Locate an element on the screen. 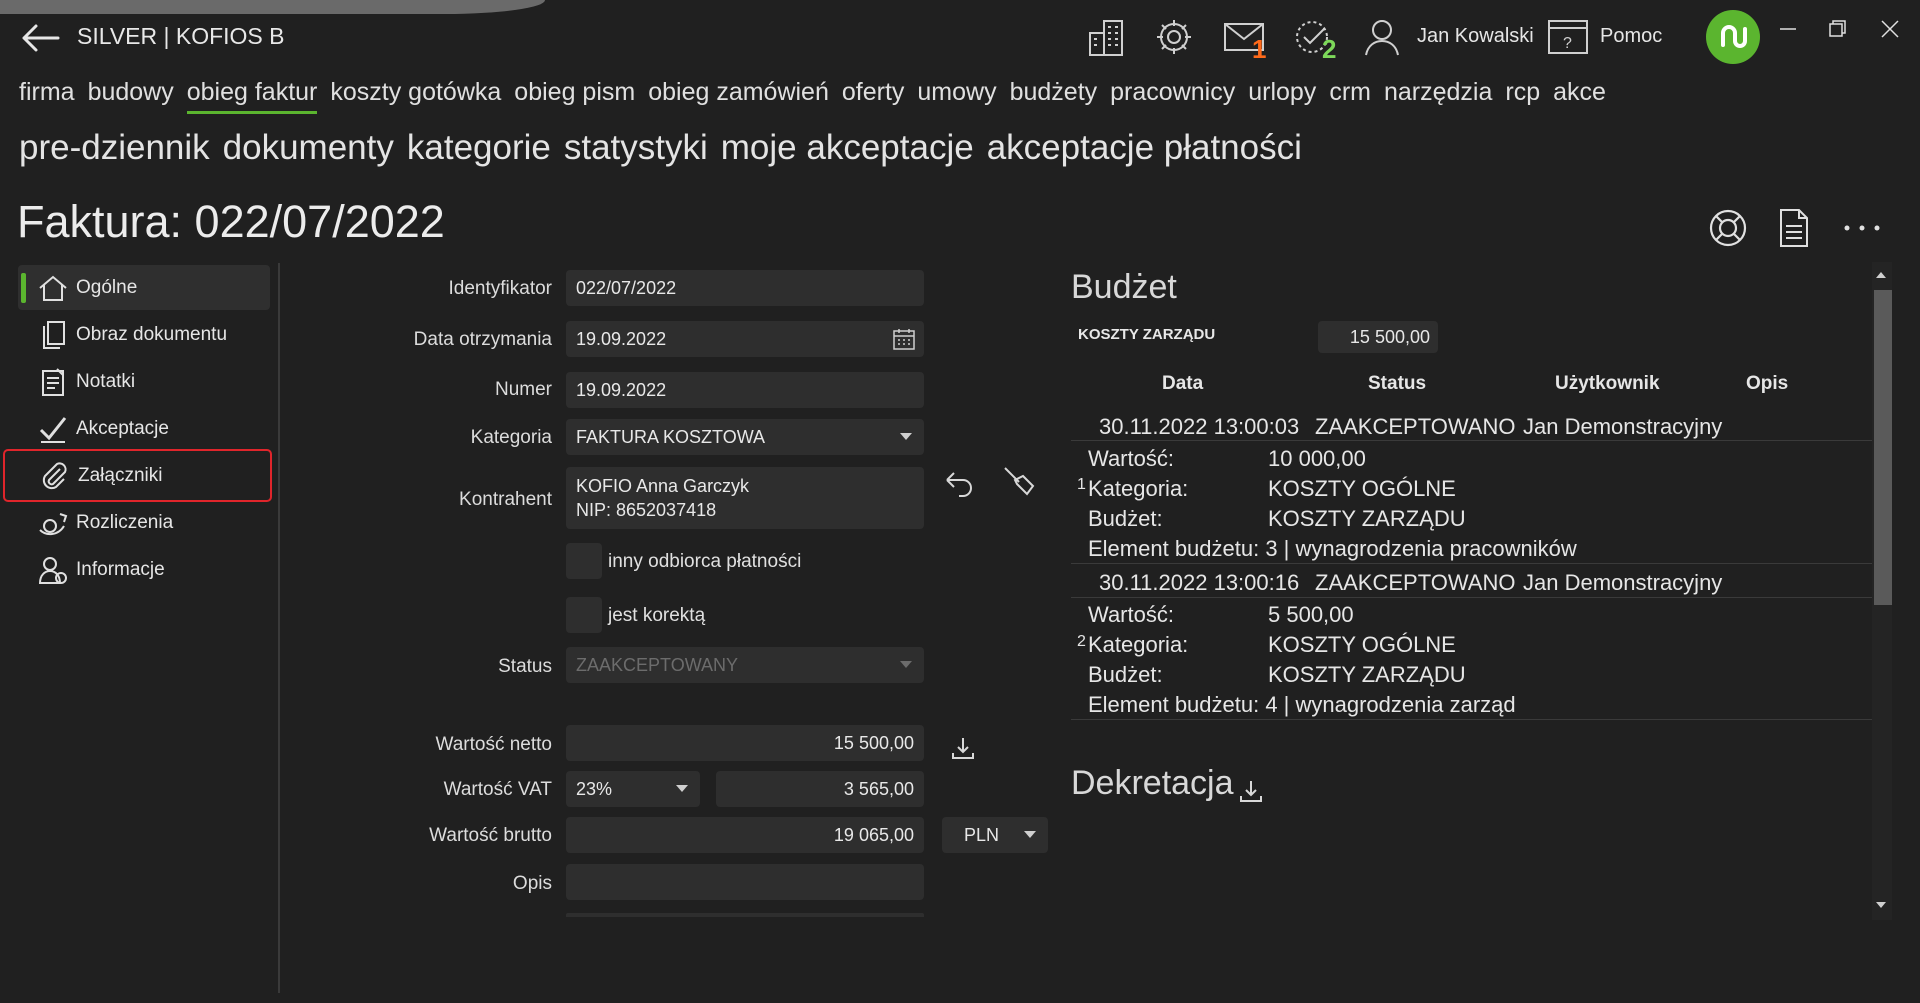 The height and width of the screenshot is (1003, 1920). sidebar-item-notatki: Notatki is located at coordinates (144, 381).